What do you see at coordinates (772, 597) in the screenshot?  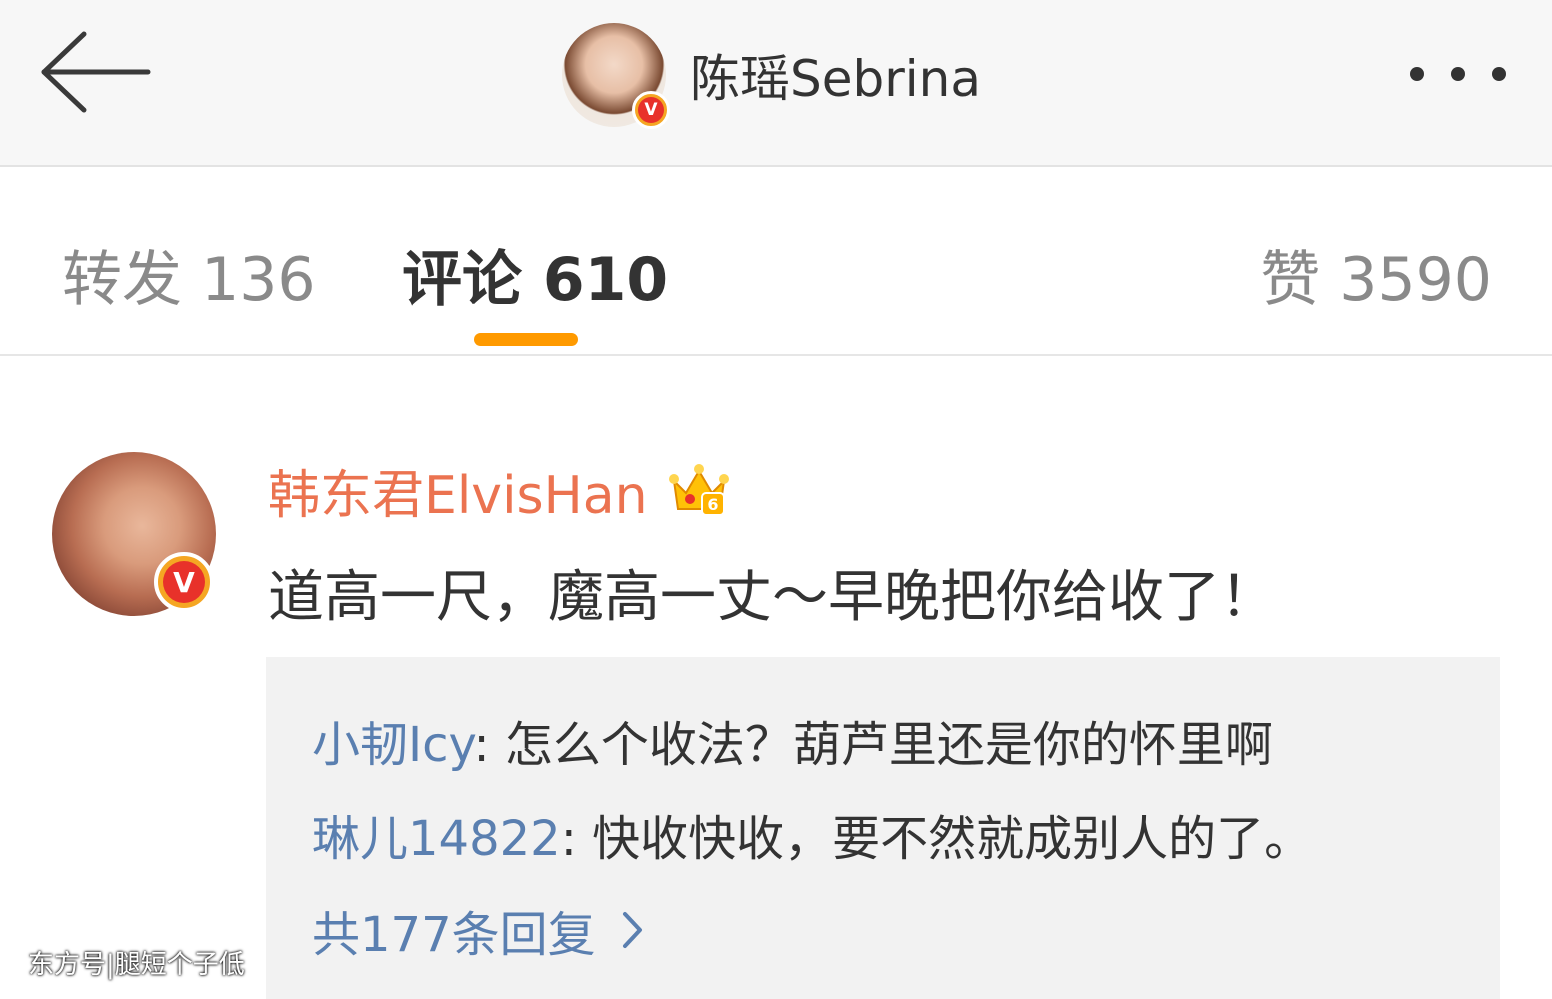 I see `comment-text: 道高一尺，魔高一丈～早晚把你给收了！` at bounding box center [772, 597].